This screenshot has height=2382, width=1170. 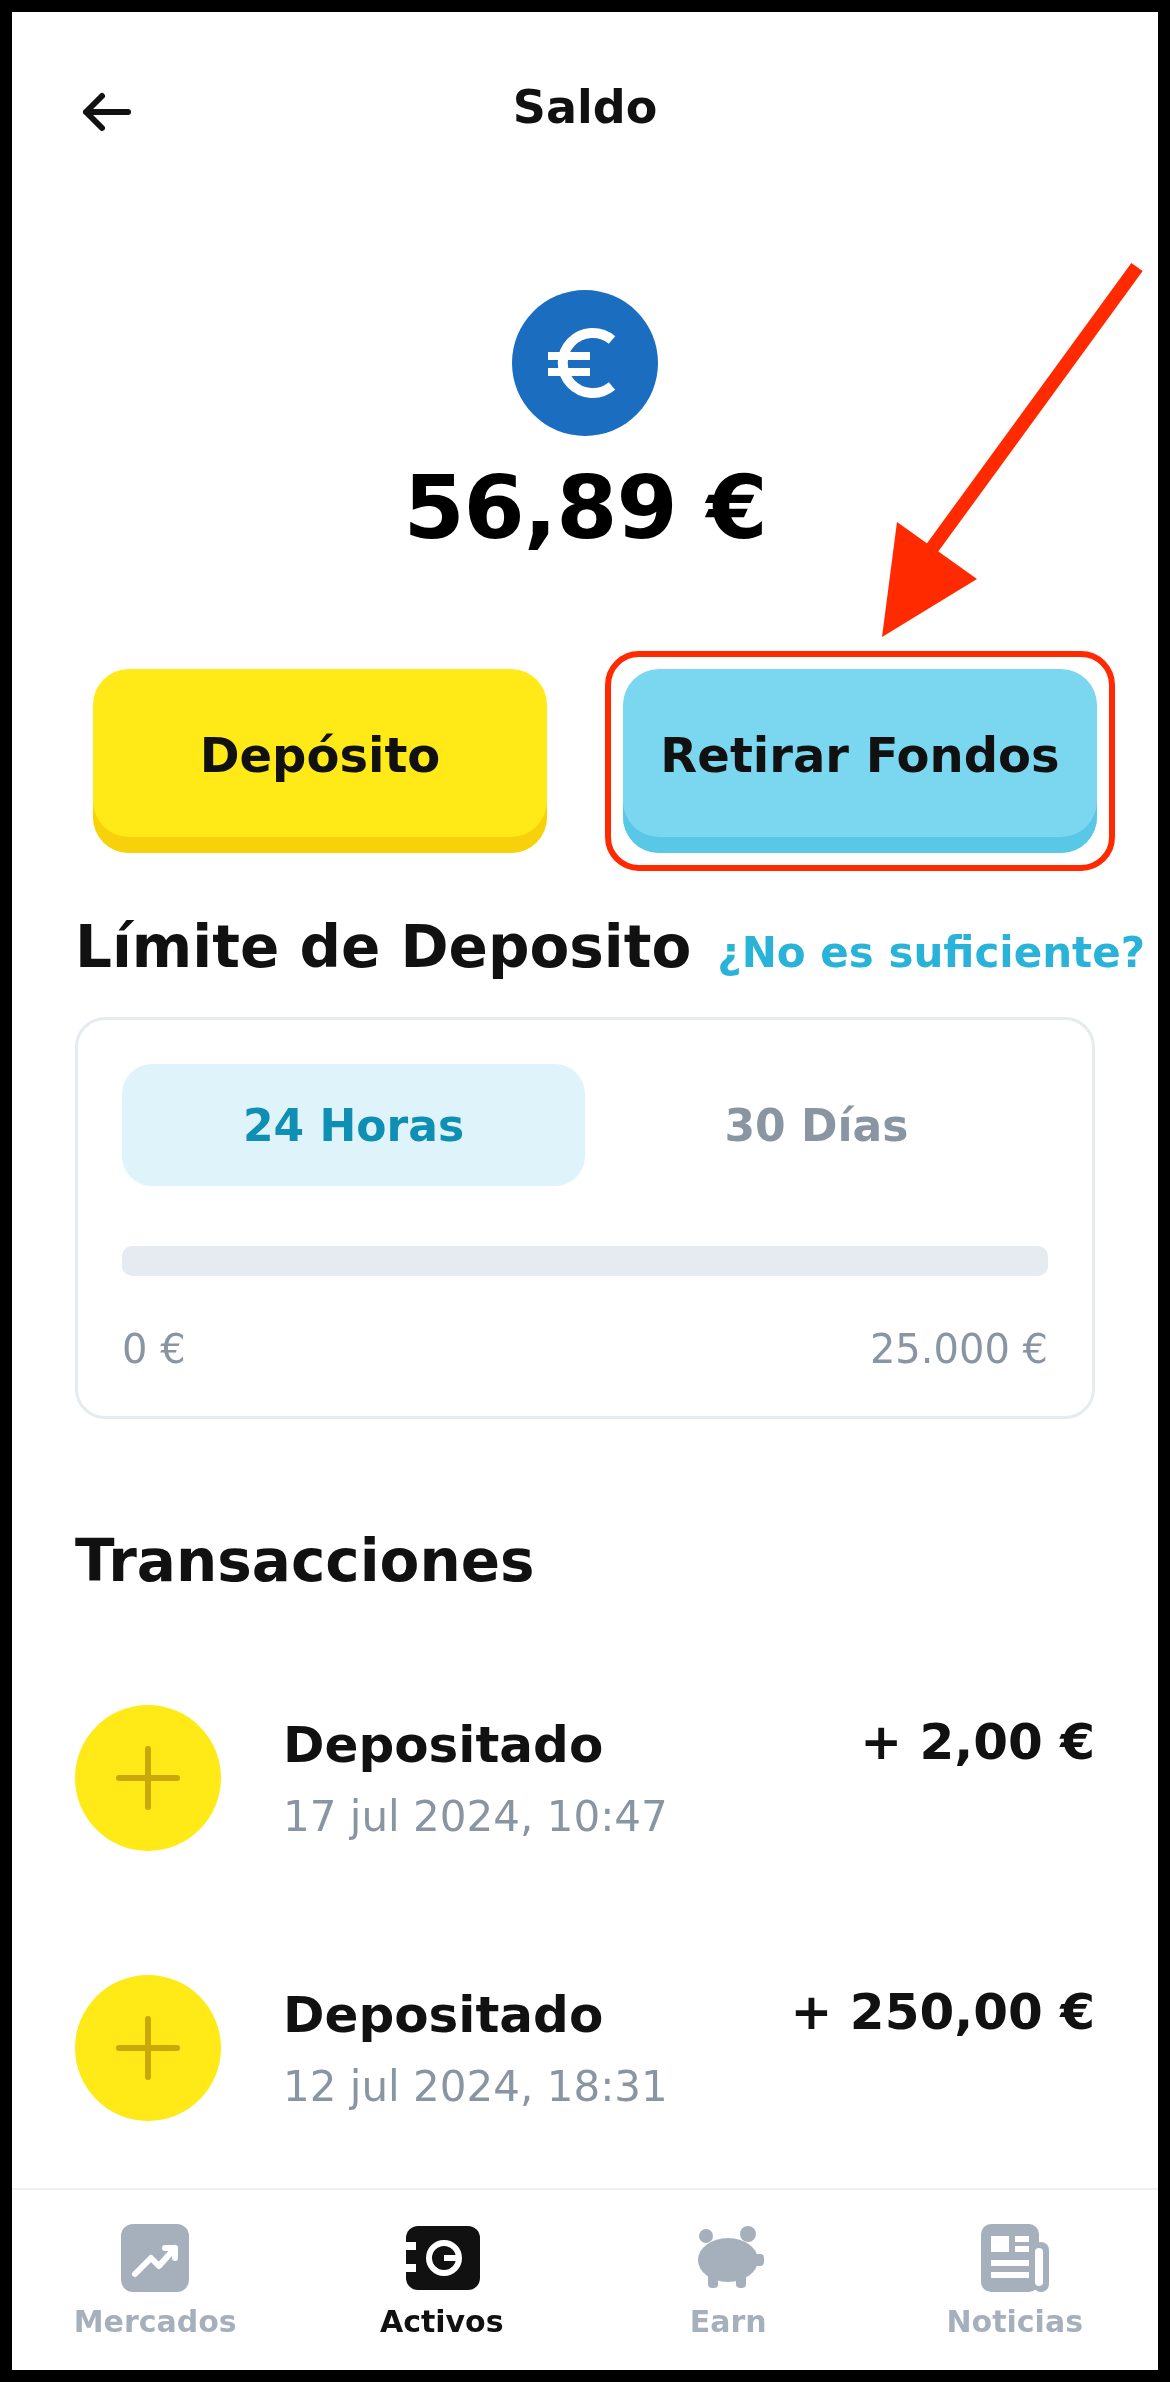 I want to click on help-link: ¿No es suficiente?, so click(x=931, y=952).